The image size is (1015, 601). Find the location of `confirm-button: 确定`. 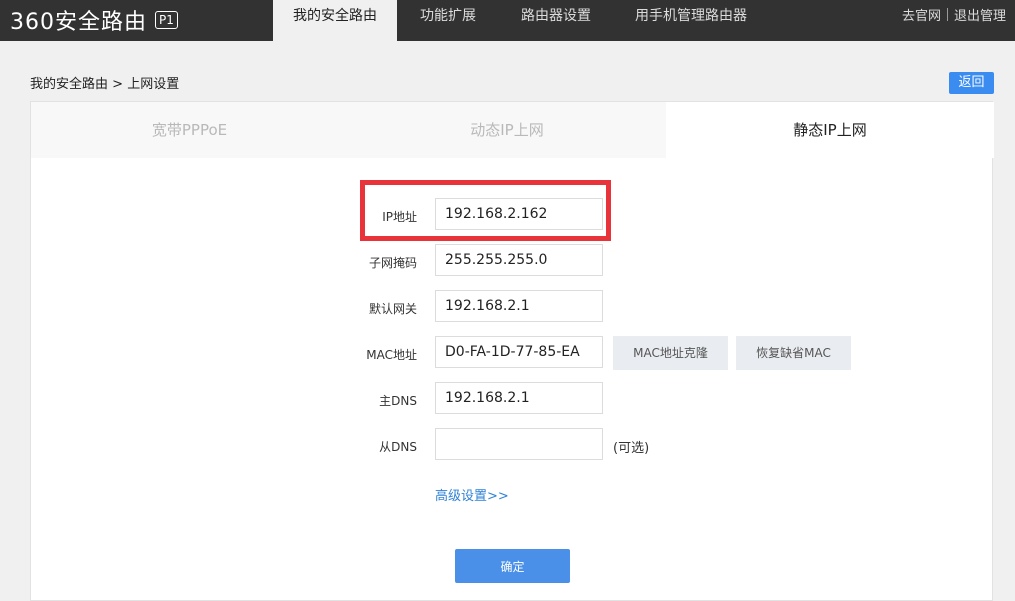

confirm-button: 确定 is located at coordinates (512, 566).